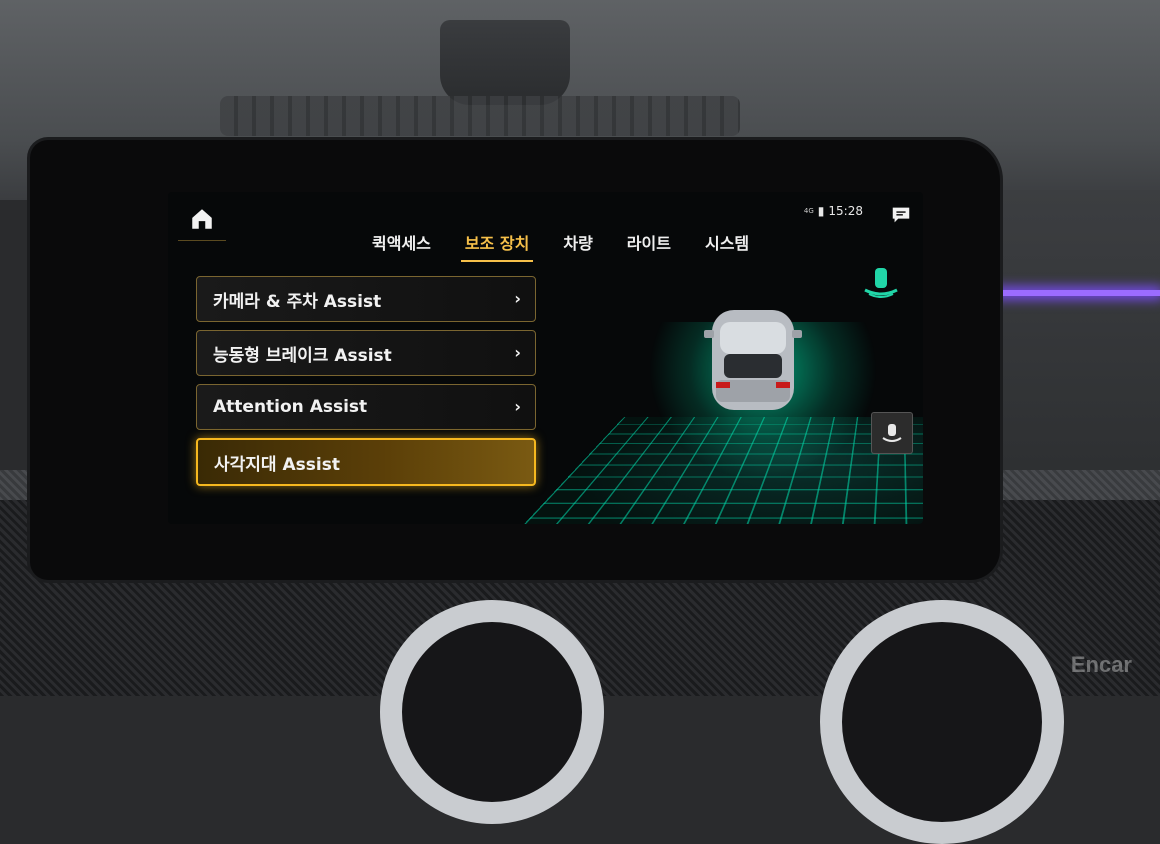 Image resolution: width=1160 pixels, height=844 pixels. Describe the element at coordinates (401, 245) in the screenshot. I see `tab-quick-access: 퀵액세스` at that location.